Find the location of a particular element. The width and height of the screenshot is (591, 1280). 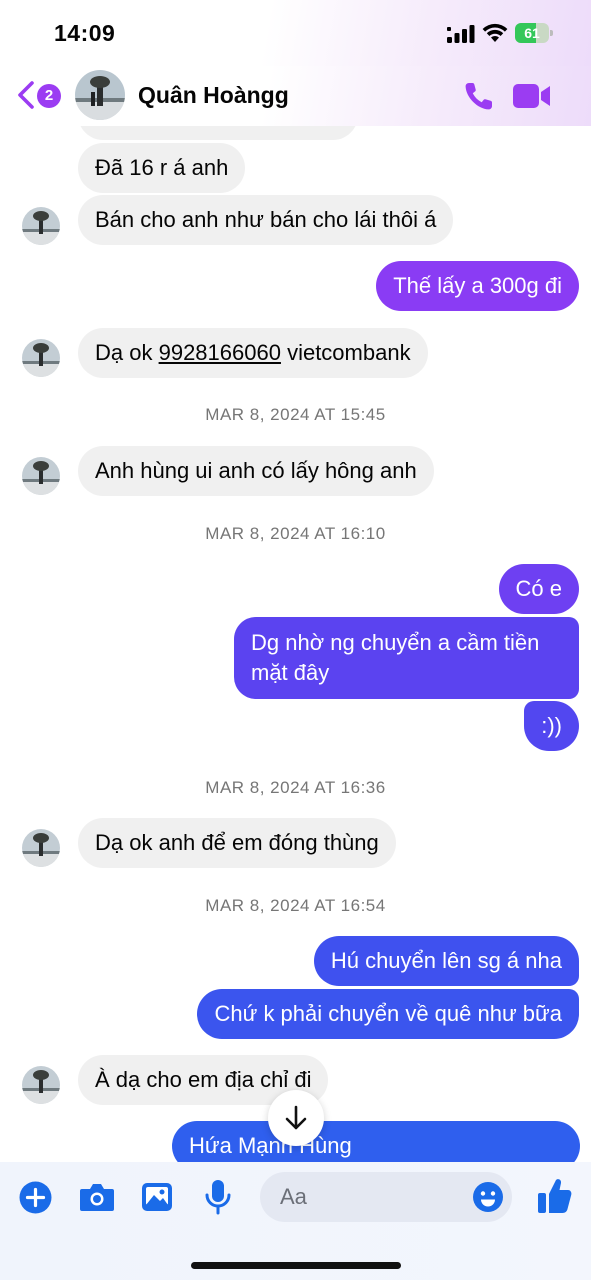

message-text: vietcombank is located at coordinates (345, 352).